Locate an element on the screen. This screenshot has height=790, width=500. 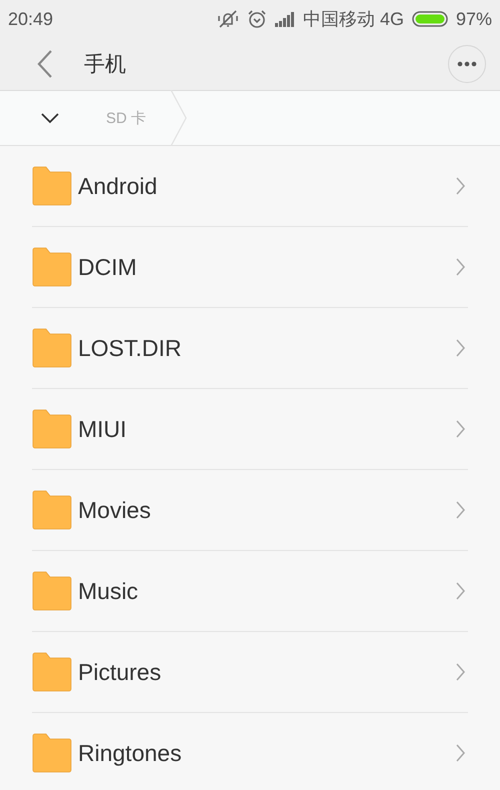
header-title: 手机 is located at coordinates (105, 65).